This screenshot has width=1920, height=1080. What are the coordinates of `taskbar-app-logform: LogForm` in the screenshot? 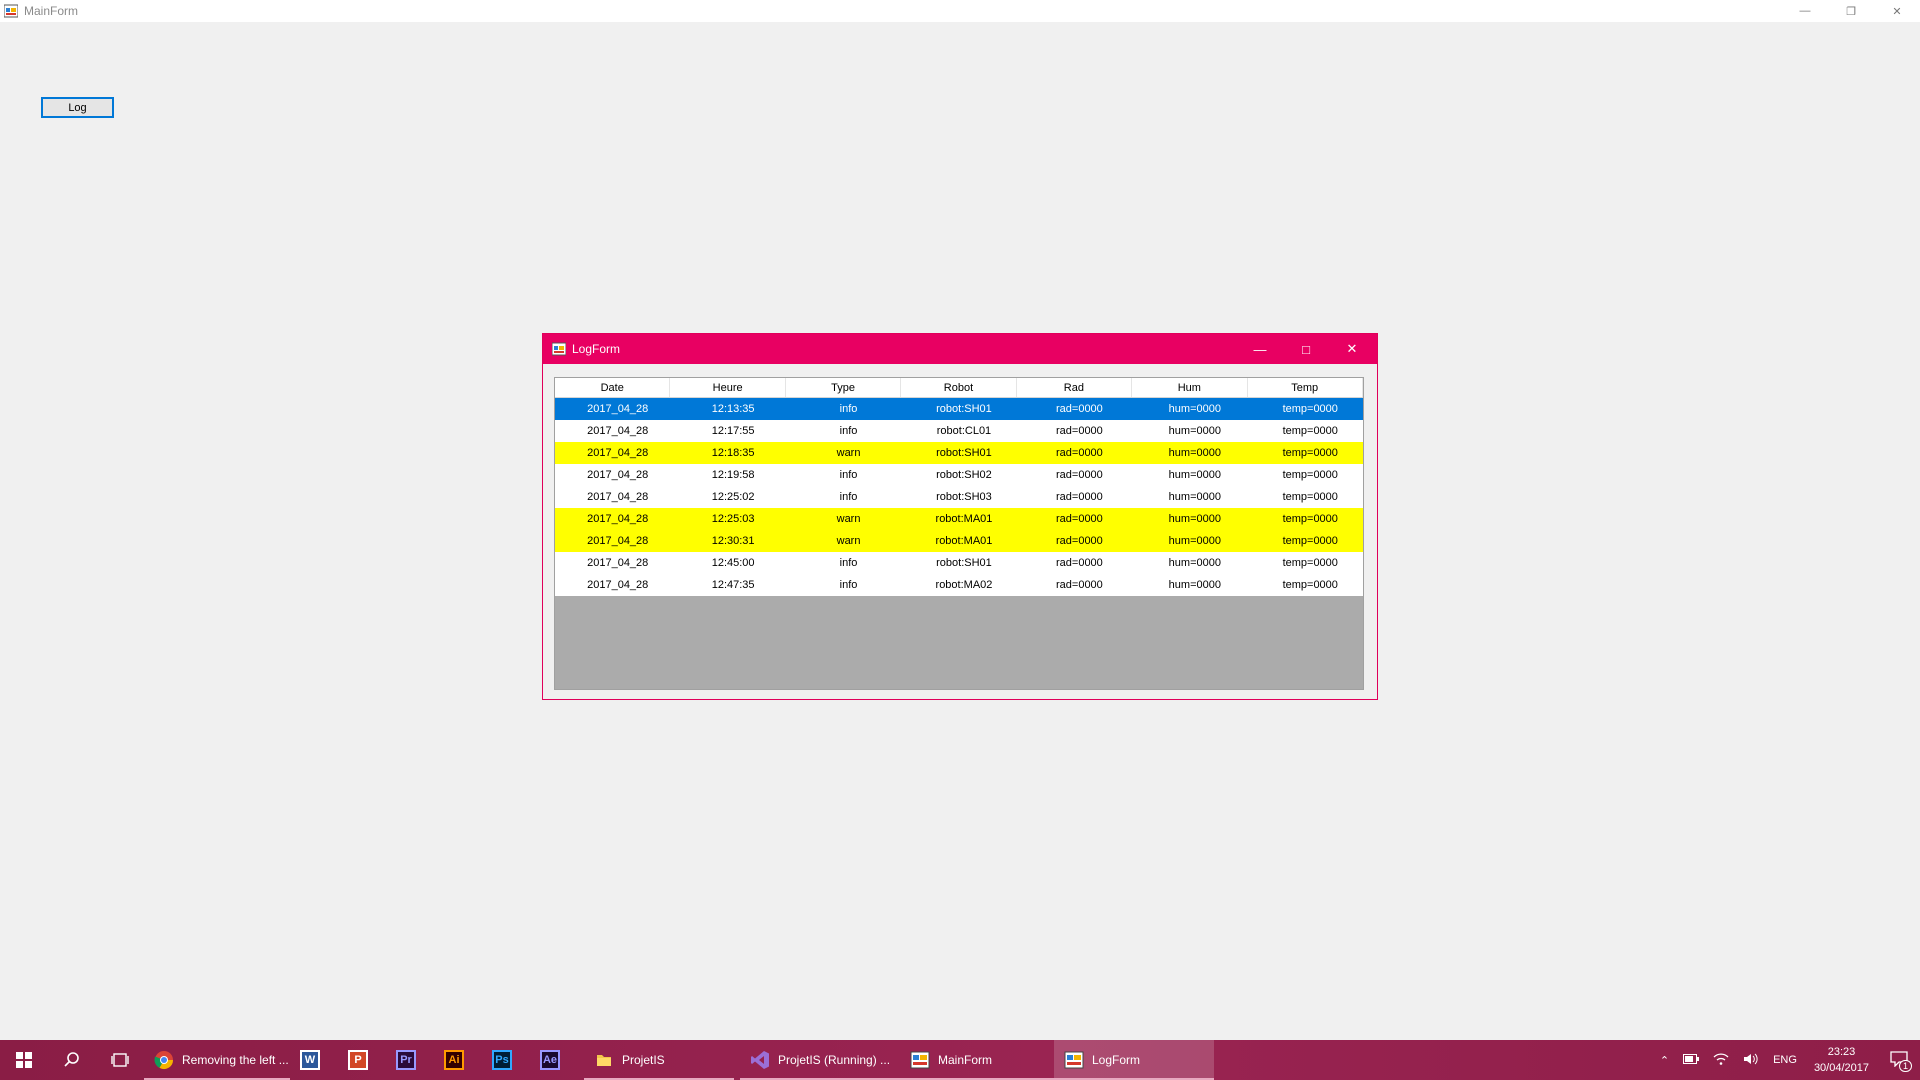 It's located at (1134, 1060).